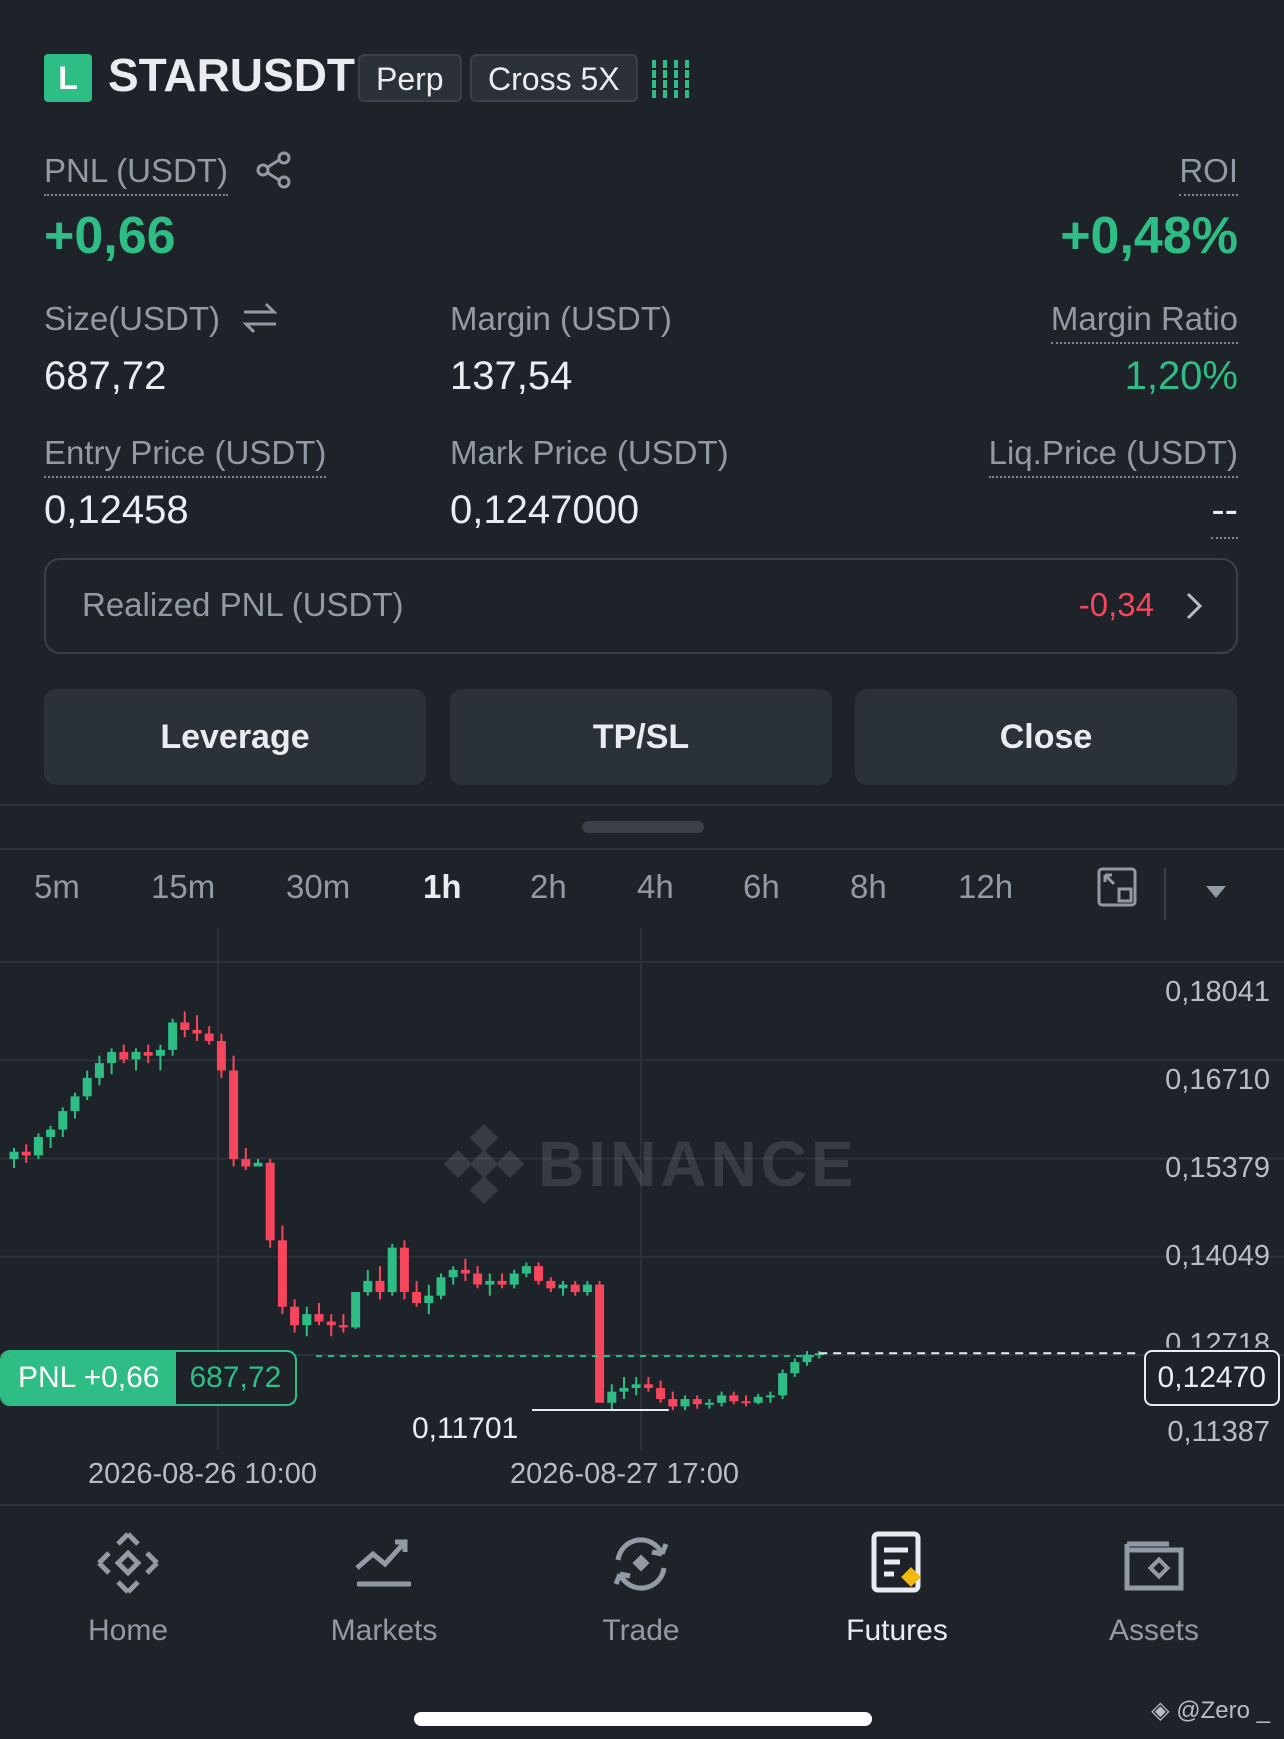 This screenshot has width=1284, height=1739. I want to click on futures-document-icon, so click(896, 1562).